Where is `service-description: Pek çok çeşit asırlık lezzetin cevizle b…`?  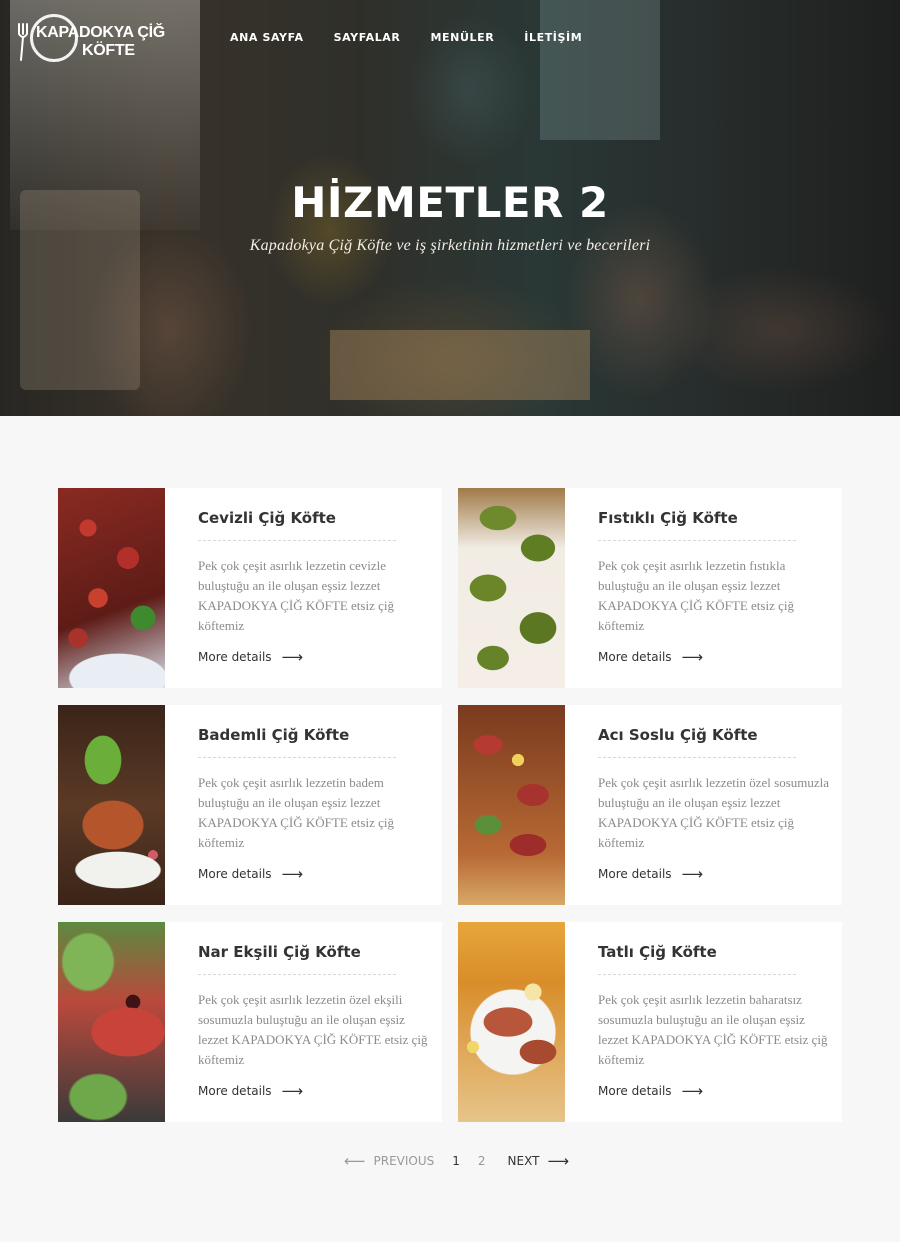 service-description: Pek çok çeşit asırlık lezzetin cevizle b… is located at coordinates (296, 595).